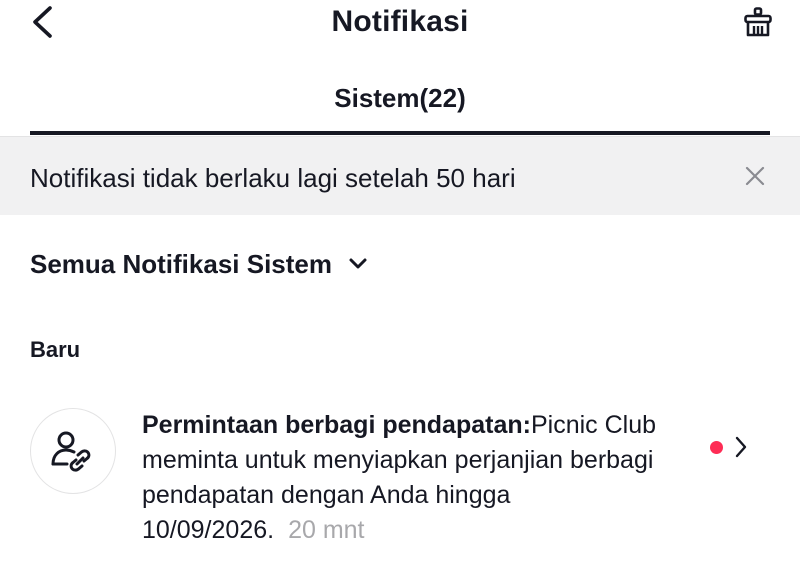 The width and height of the screenshot is (800, 568). I want to click on close-icon, so click(755, 176).